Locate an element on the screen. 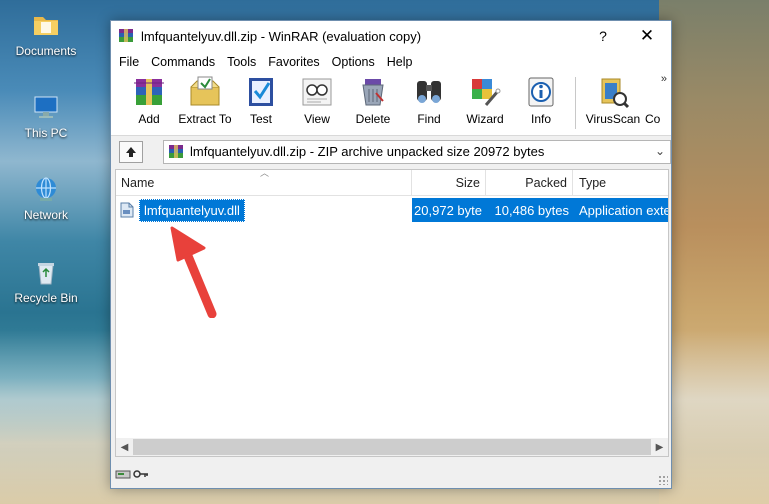 The height and width of the screenshot is (504, 769). column-header-name: Name ︿ is located at coordinates (264, 182).